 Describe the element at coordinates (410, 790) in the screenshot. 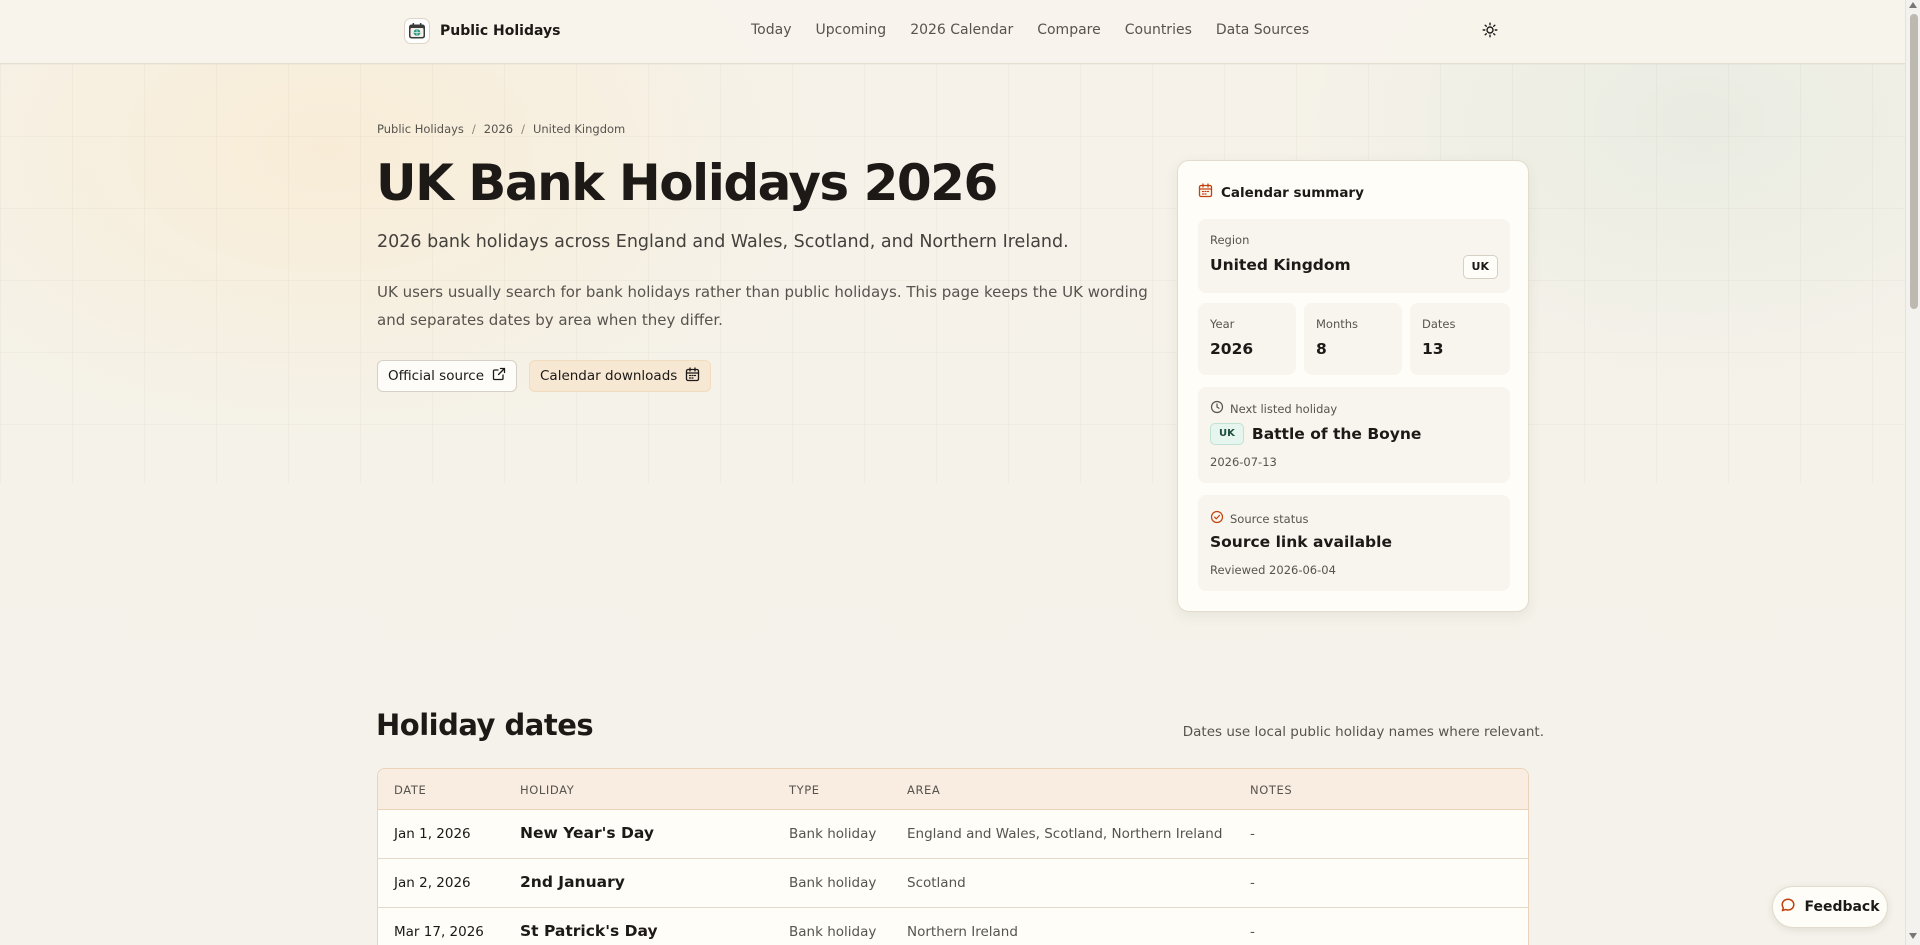

I see `column-date: DATE` at that location.